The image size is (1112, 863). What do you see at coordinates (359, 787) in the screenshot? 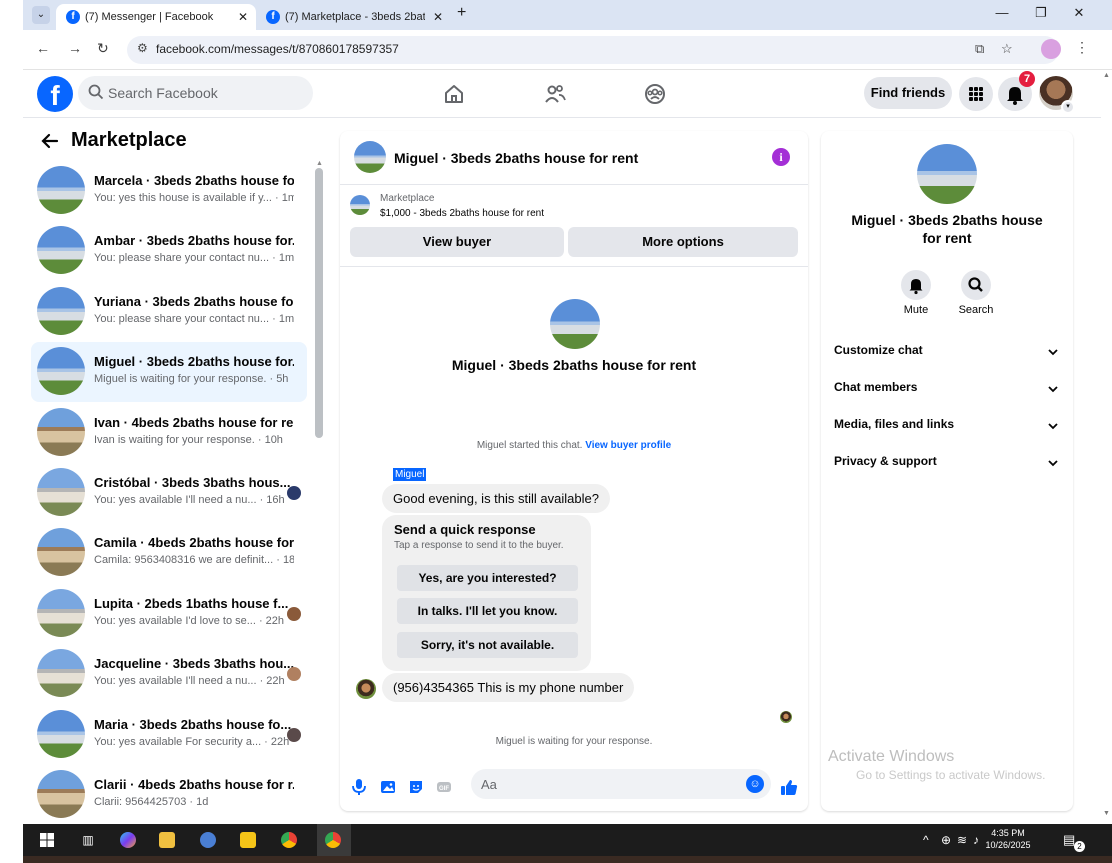
I see `microphone-icon` at bounding box center [359, 787].